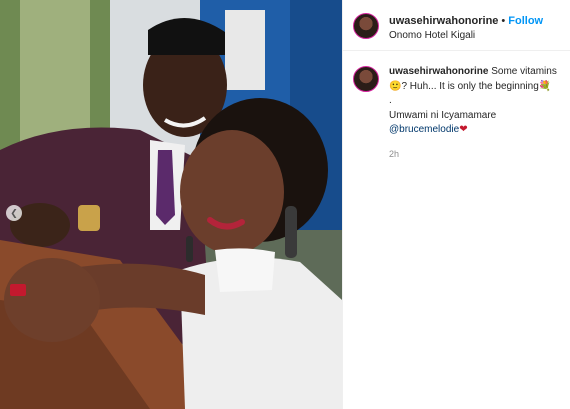 This screenshot has height=409, width=570. Describe the element at coordinates (443, 21) in the screenshot. I see `username-link: uwasehirwahonorine` at that location.